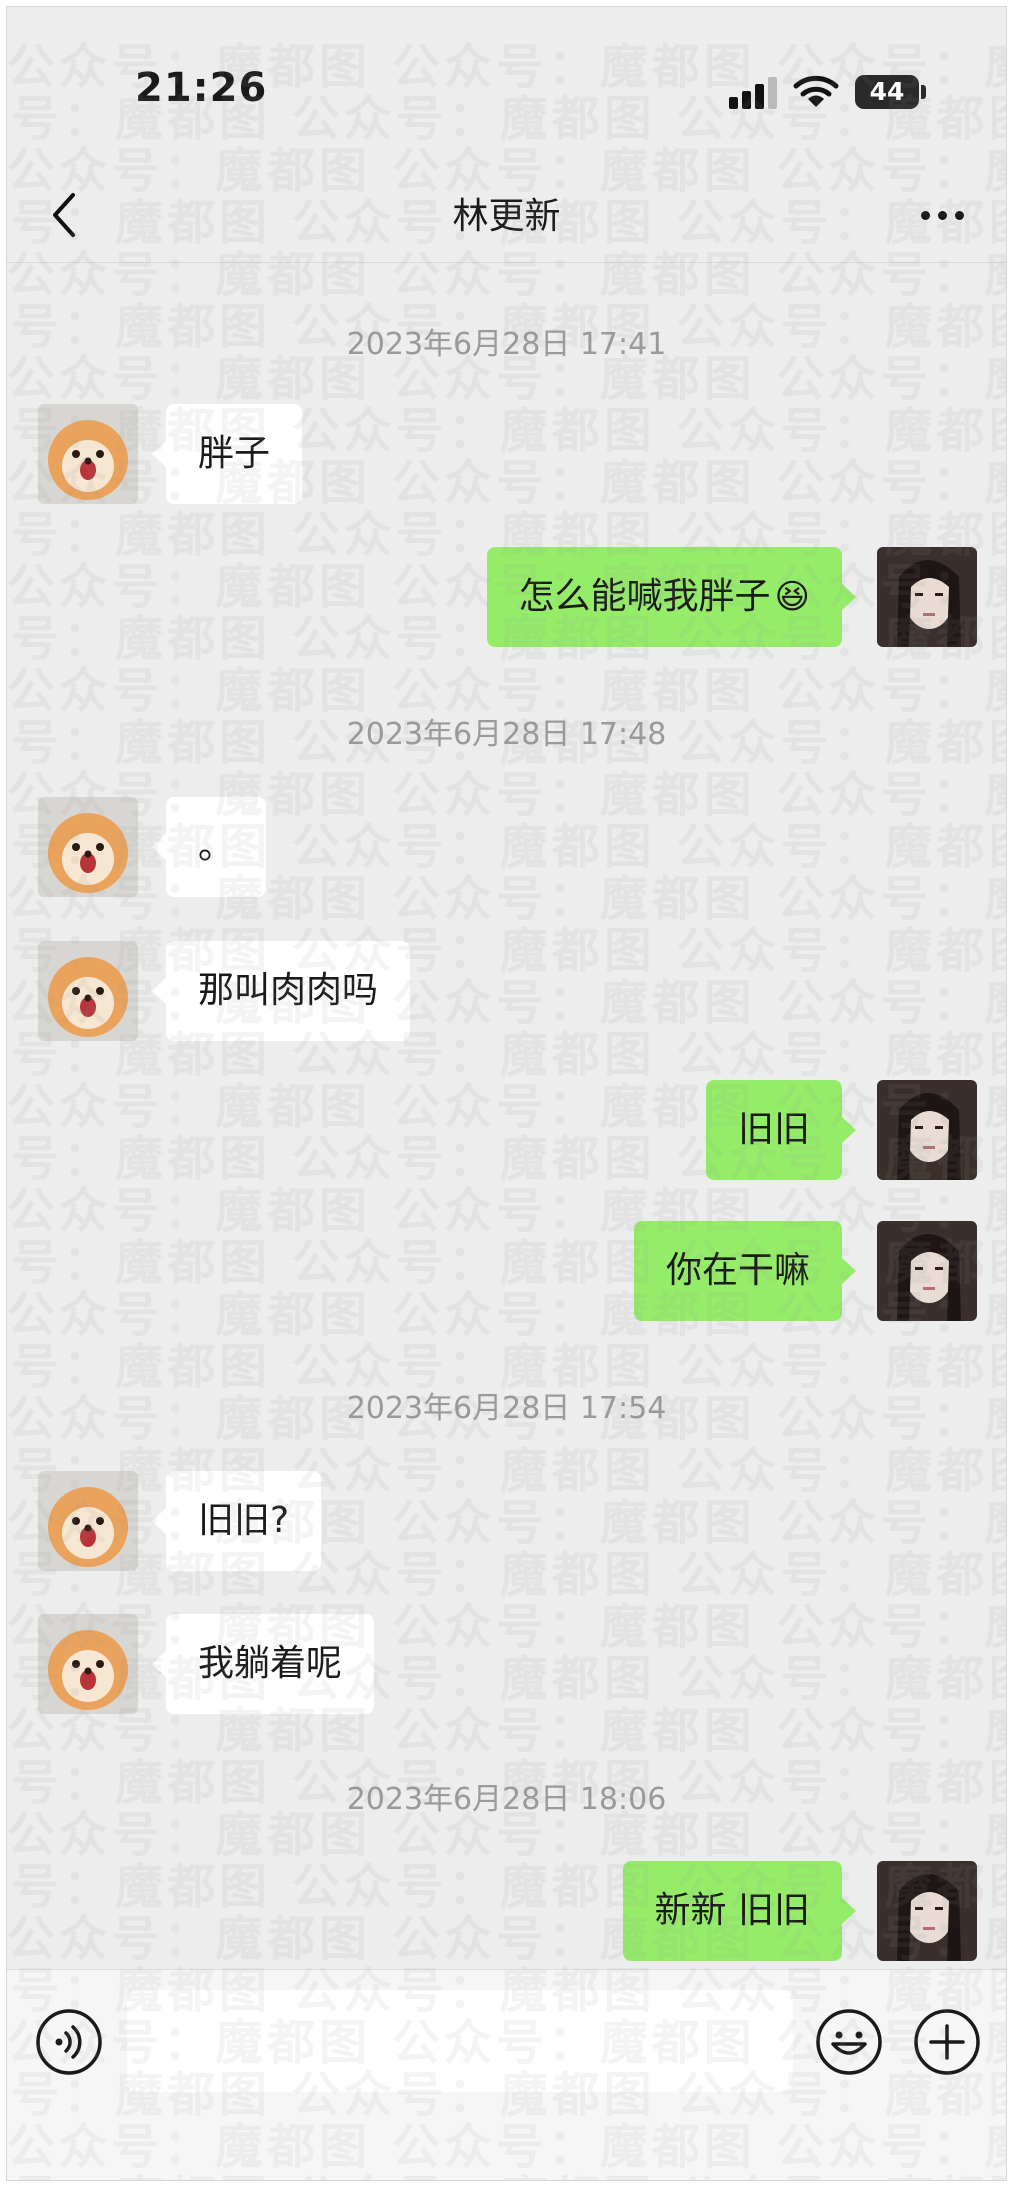 Image resolution: width=1013 pixels, height=2187 pixels. I want to click on chat-title: 林更新, so click(506, 216).